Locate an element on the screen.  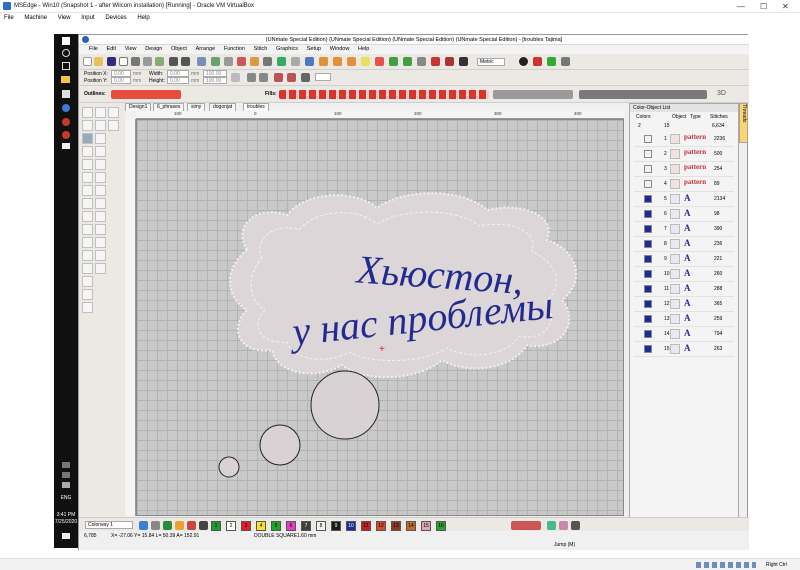
color-button: 3 is located at coordinates (246, 526).